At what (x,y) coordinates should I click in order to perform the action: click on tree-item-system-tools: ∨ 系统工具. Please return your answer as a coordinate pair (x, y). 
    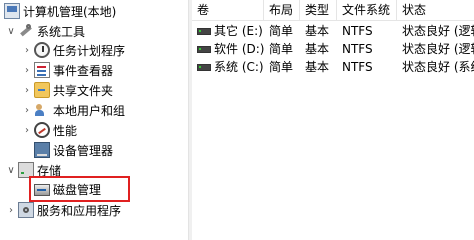
    Looking at the image, I should click on (44, 31).